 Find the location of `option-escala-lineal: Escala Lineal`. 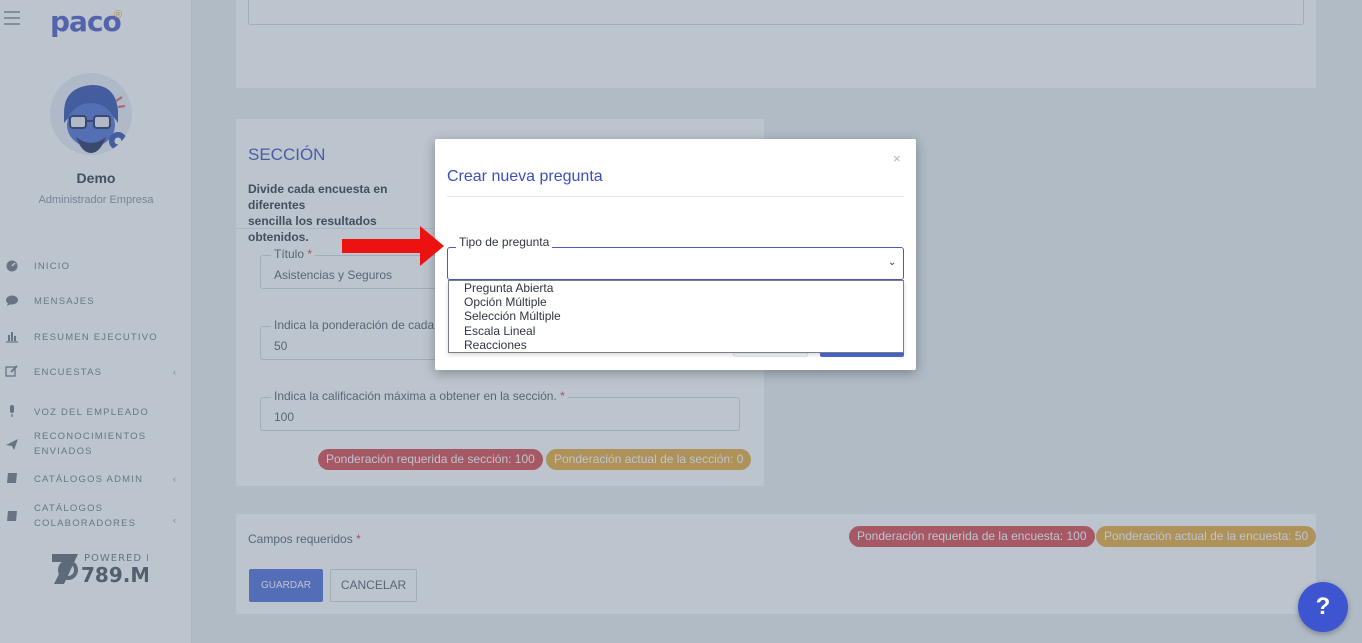

option-escala-lineal: Escala Lineal is located at coordinates (499, 331).